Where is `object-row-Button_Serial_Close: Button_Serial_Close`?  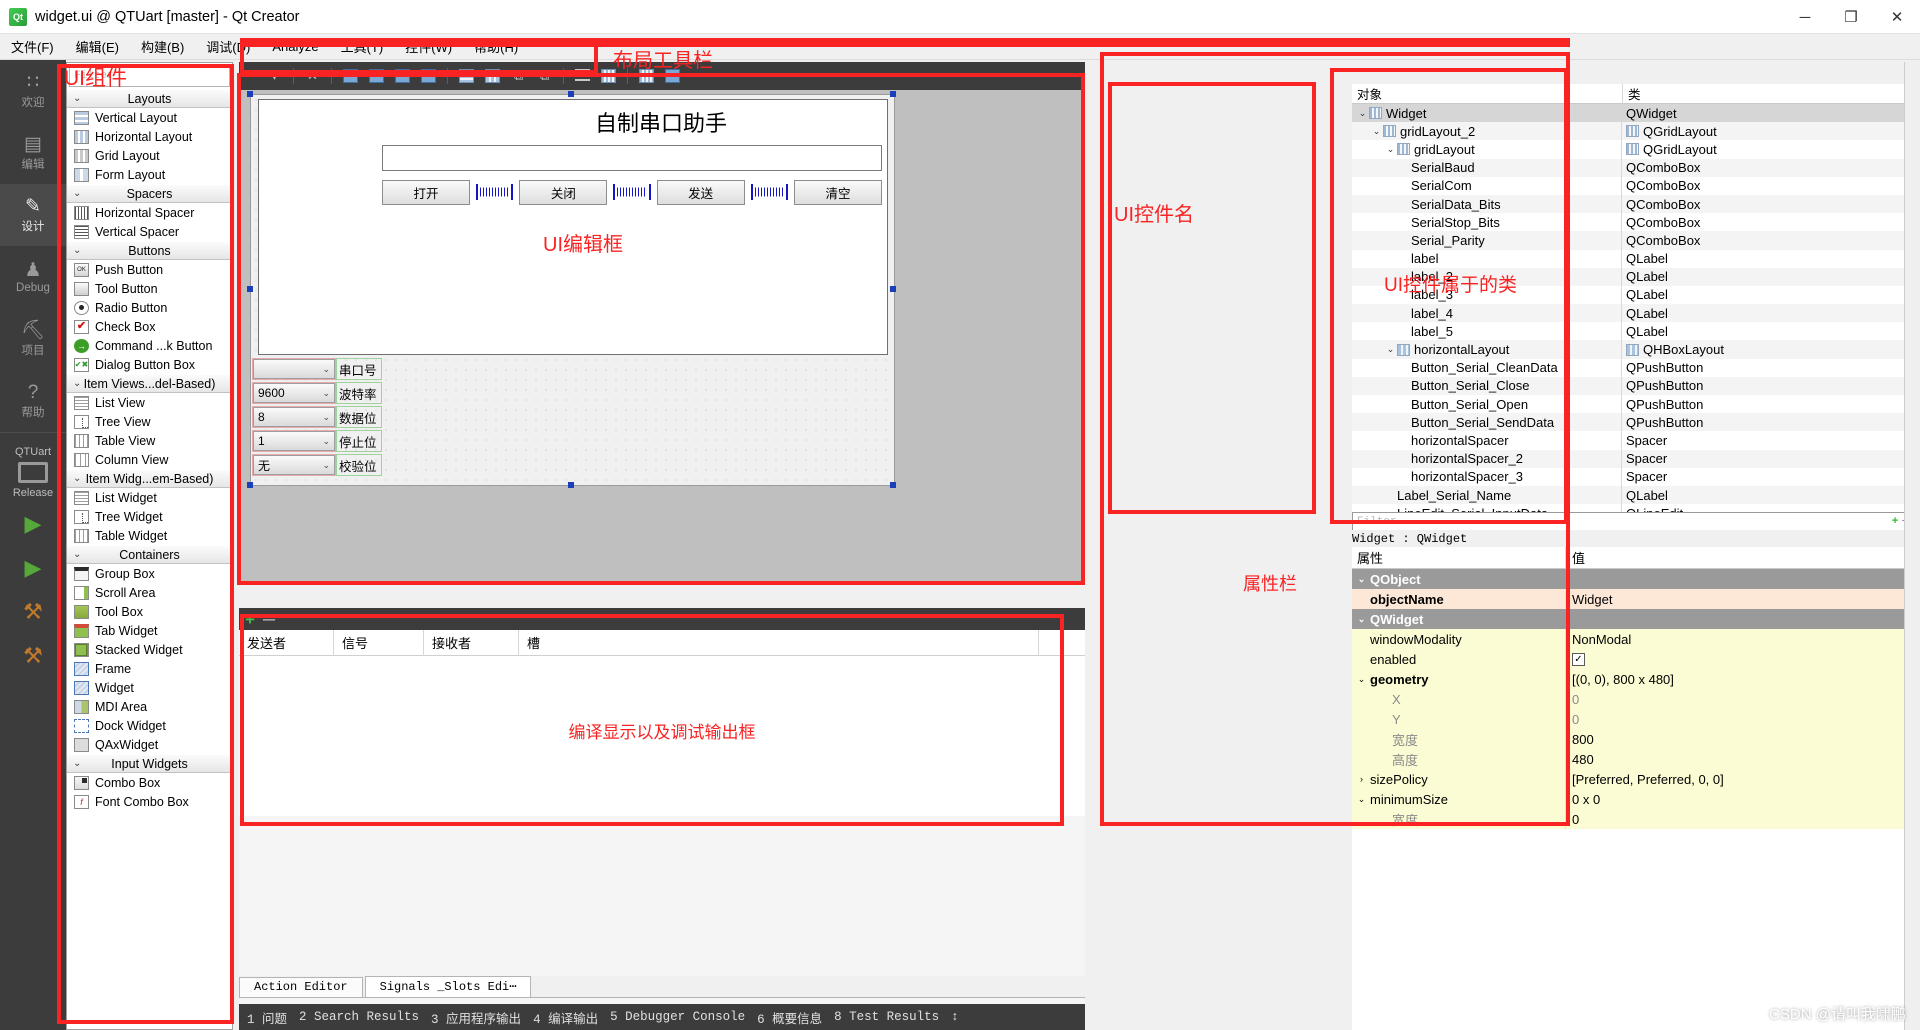 object-row-Button_Serial_Close: Button_Serial_Close is located at coordinates (1486, 385).